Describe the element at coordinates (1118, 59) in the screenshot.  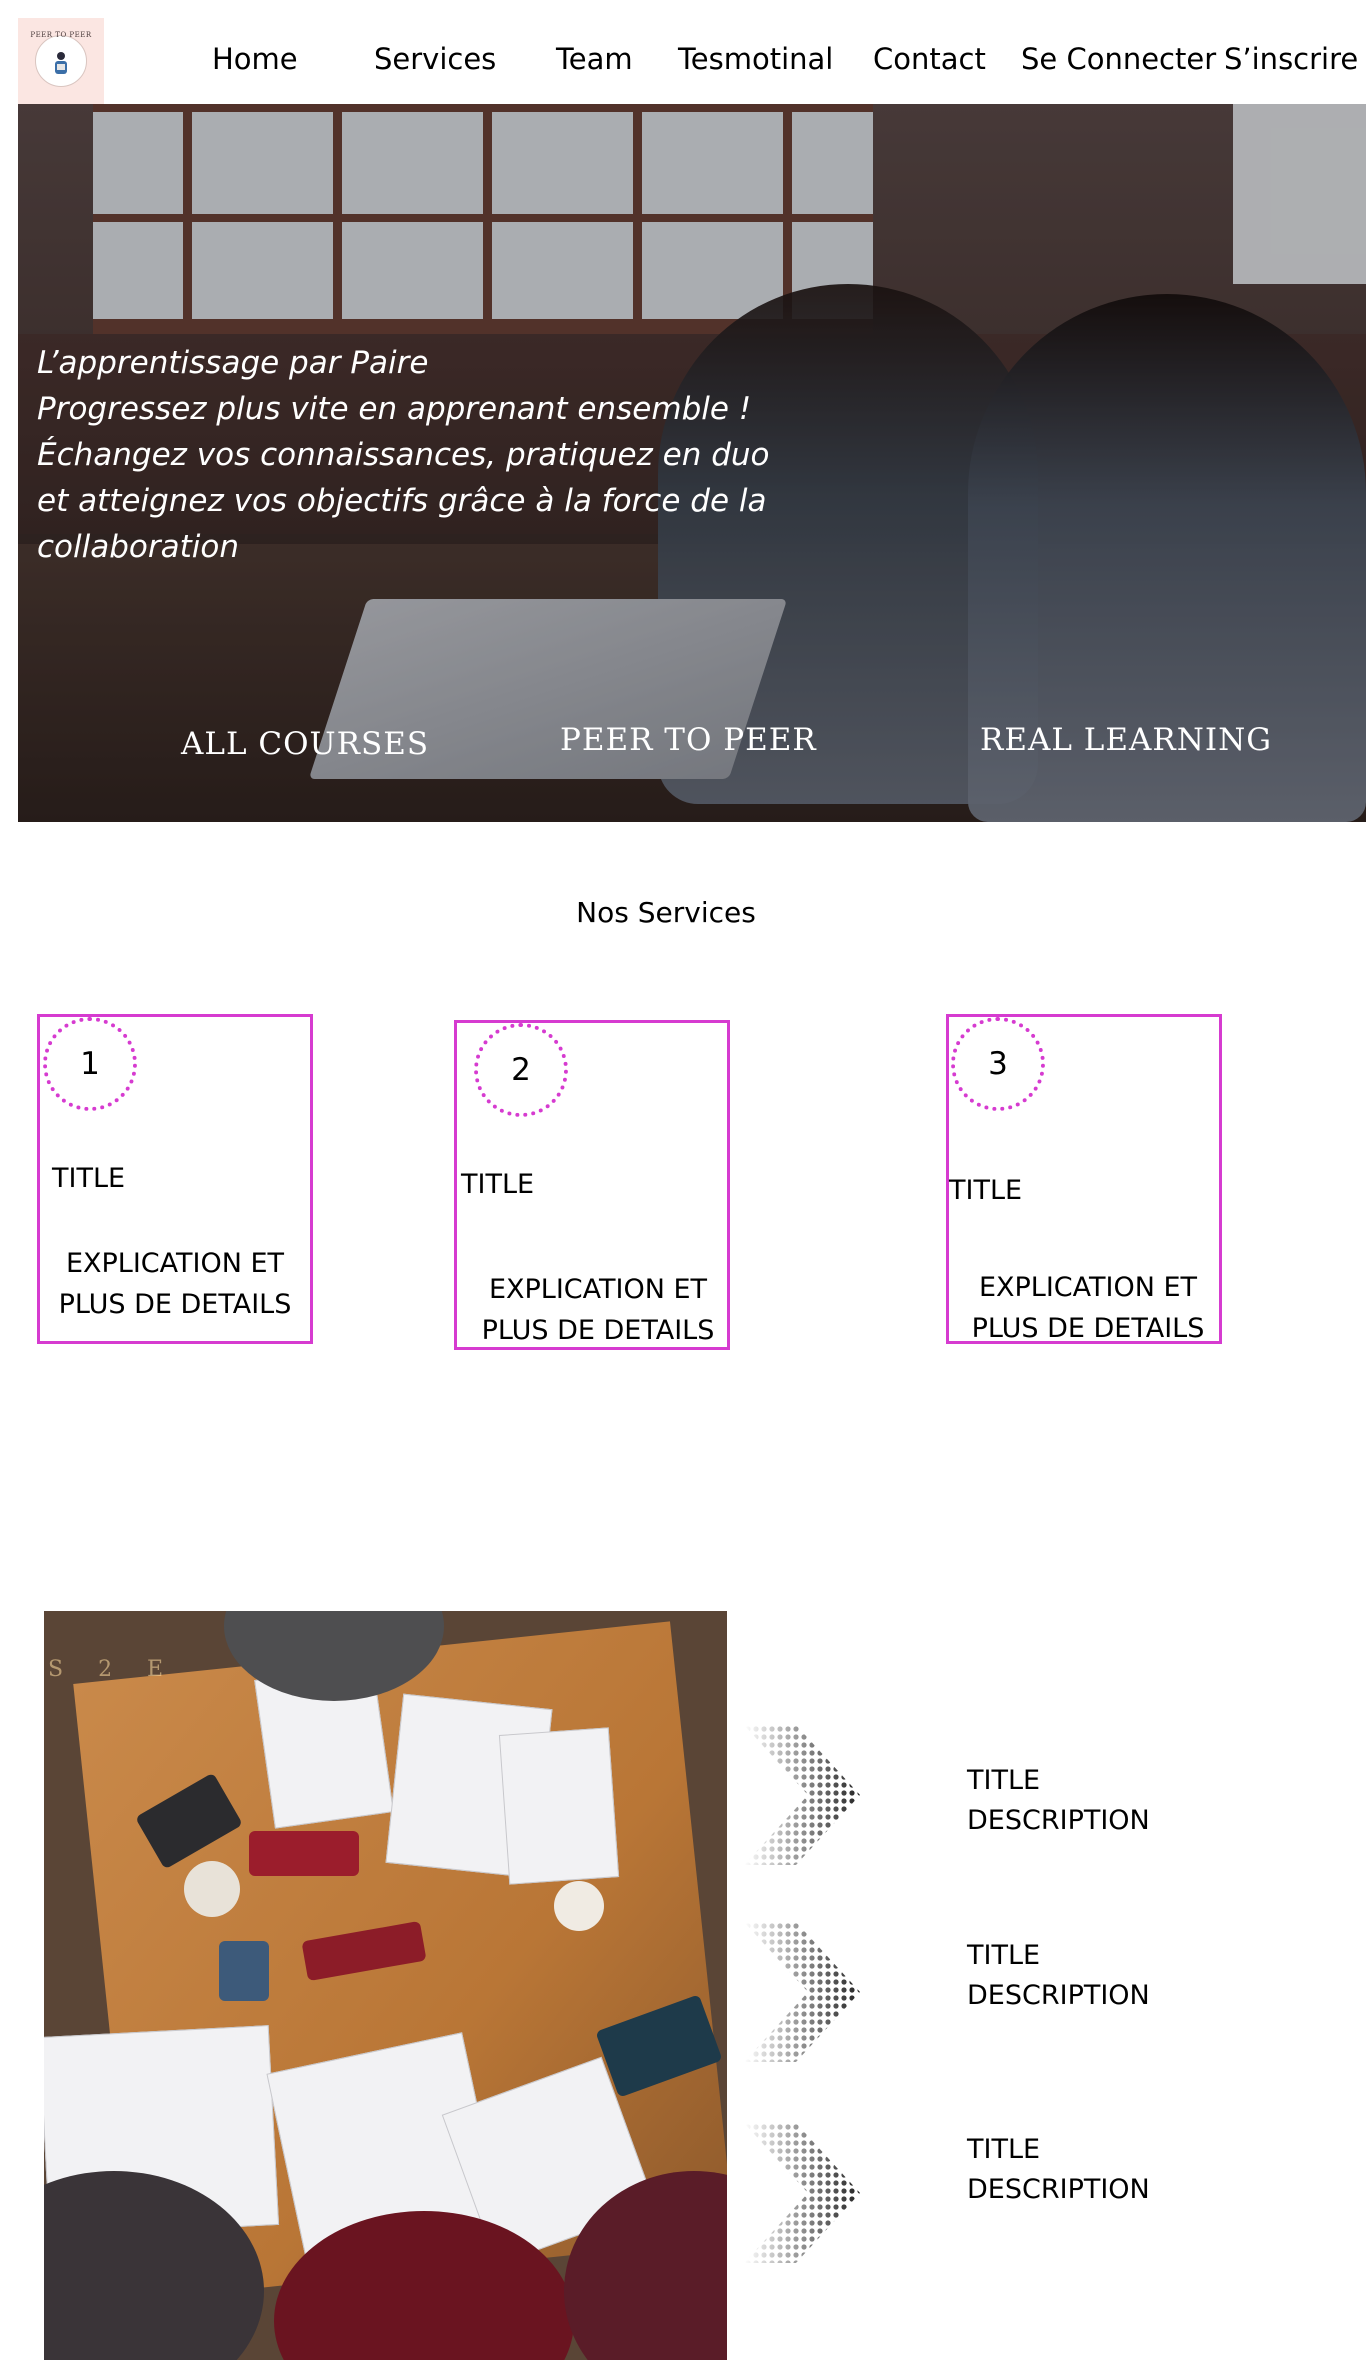
I see `nav-link-login: Se Connecter` at that location.